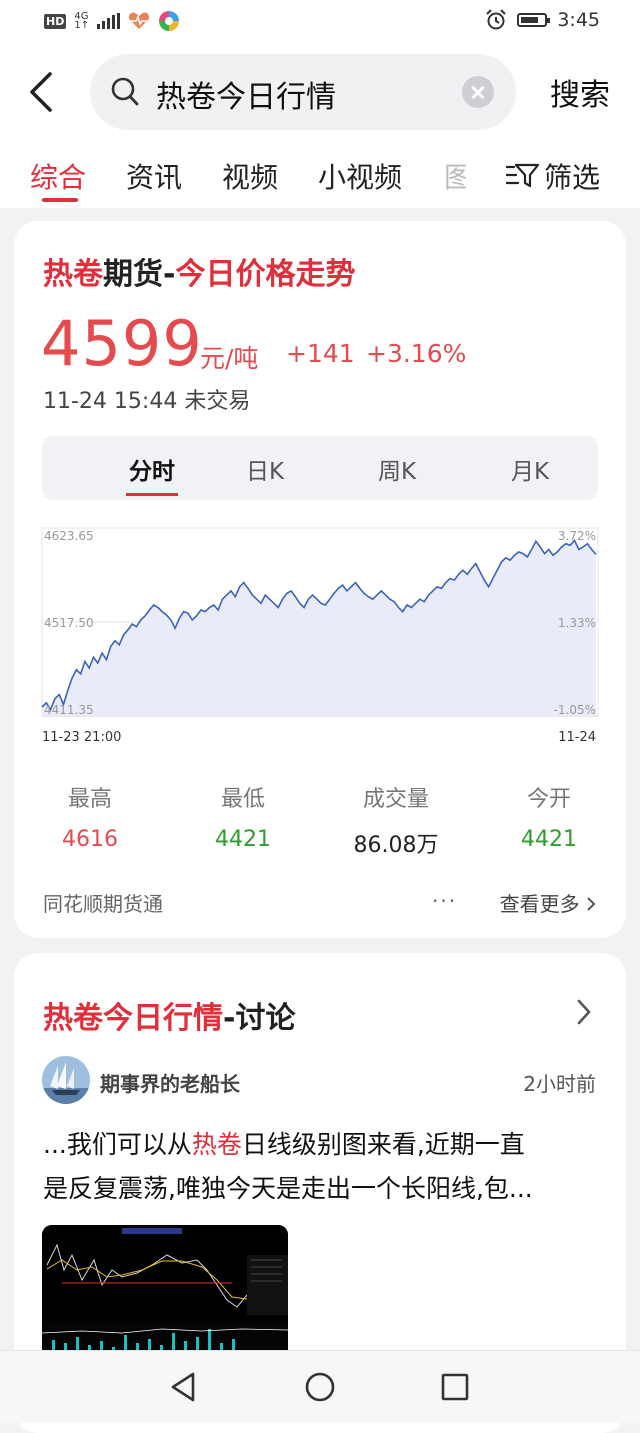 Image resolution: width=640 pixels, height=1433 pixels. What do you see at coordinates (575, 710) in the screenshot?
I see `y-pct-bottom: -1.05%` at bounding box center [575, 710].